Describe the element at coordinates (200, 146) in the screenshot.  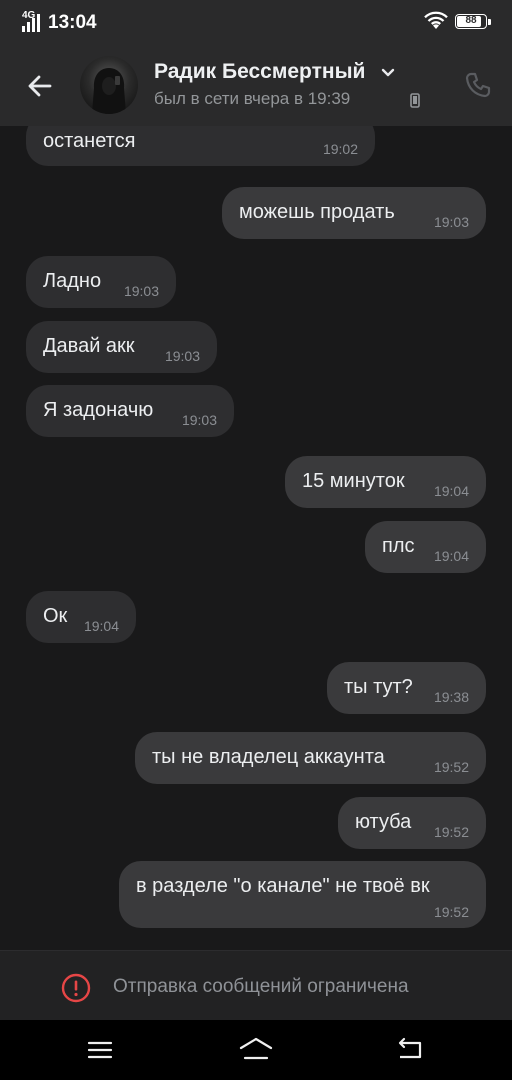
I see `message-bubble: останется 19:02` at that location.